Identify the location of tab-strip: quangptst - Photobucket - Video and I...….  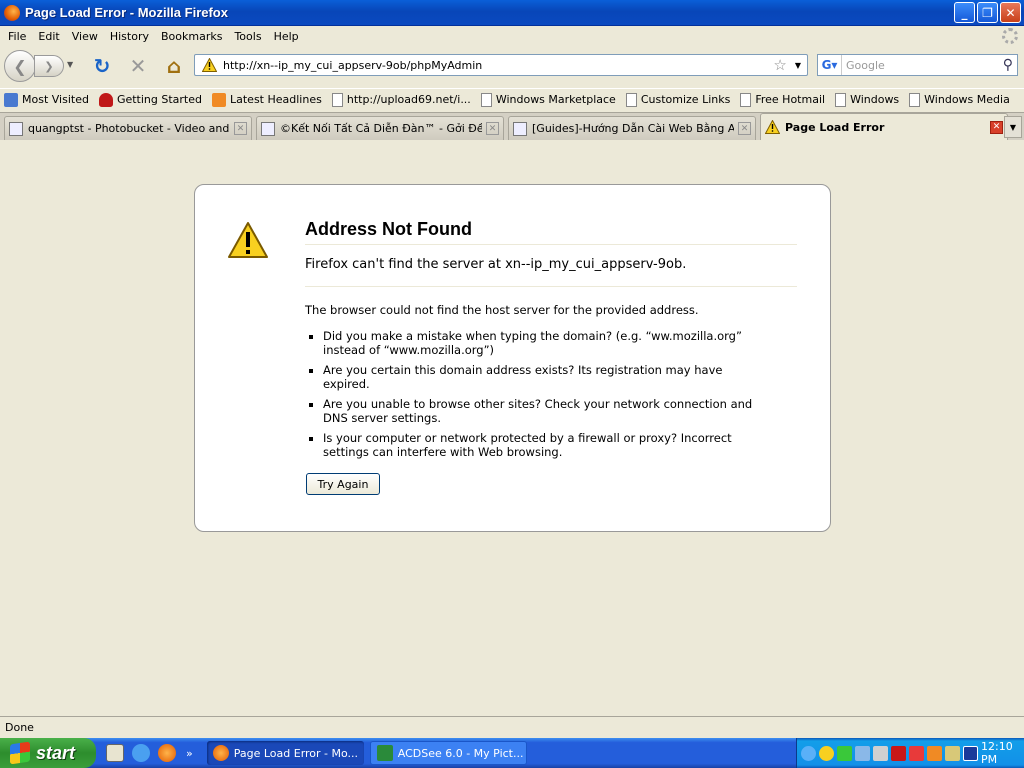
(512, 126).